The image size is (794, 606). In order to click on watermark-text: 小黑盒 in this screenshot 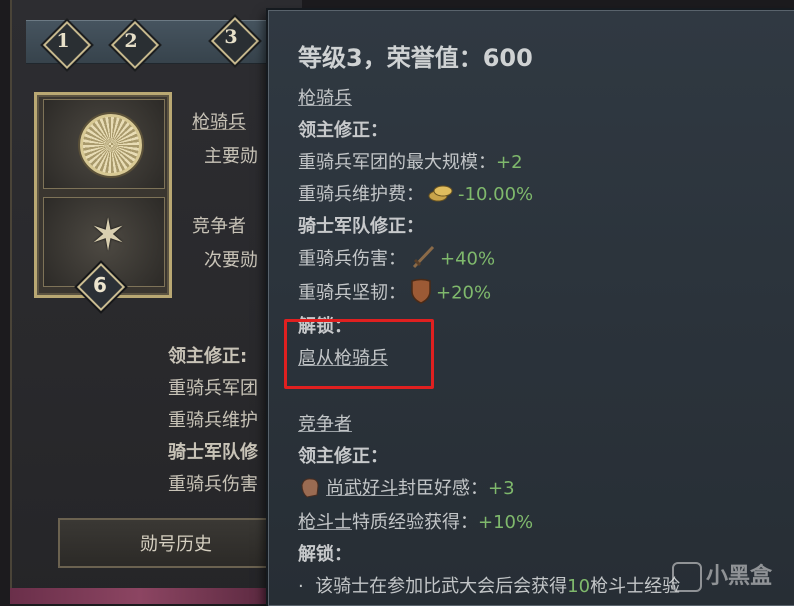, I will do `click(739, 576)`.